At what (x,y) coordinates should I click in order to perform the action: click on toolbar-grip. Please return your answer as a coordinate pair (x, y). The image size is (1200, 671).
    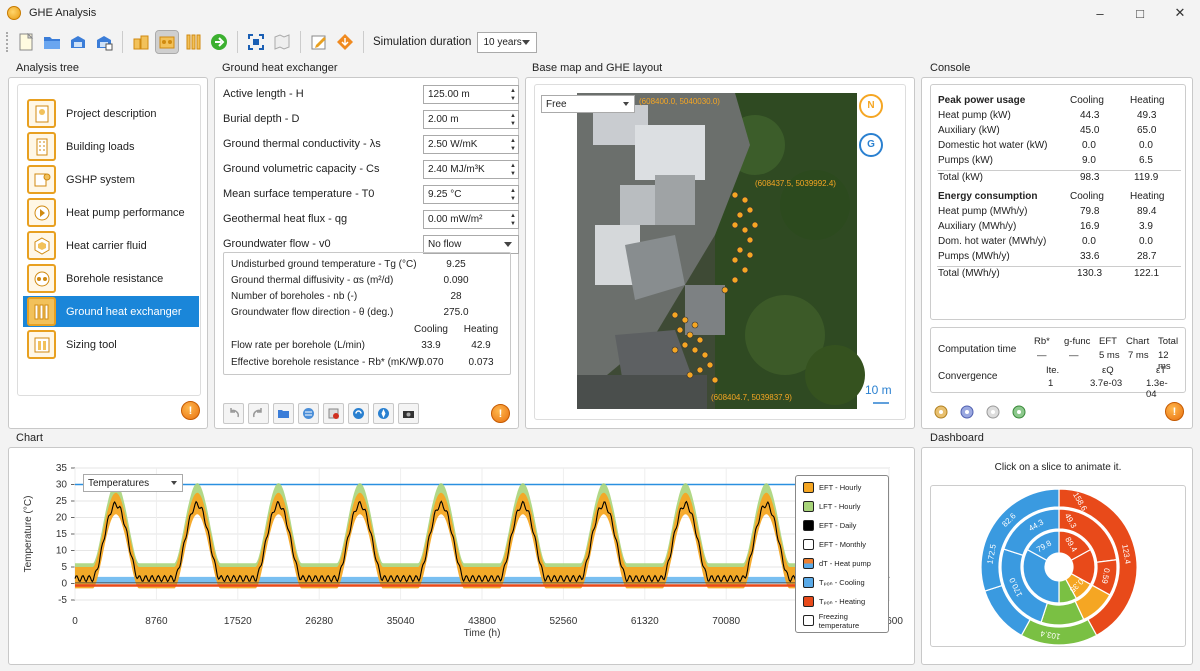
    Looking at the image, I should click on (7, 42).